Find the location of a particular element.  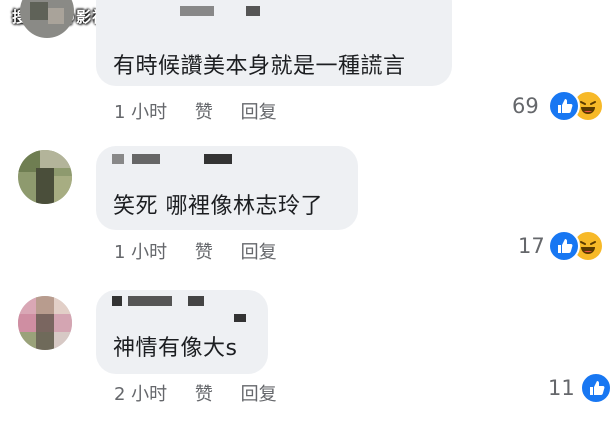

reaction-count: 11 is located at coordinates (561, 388).